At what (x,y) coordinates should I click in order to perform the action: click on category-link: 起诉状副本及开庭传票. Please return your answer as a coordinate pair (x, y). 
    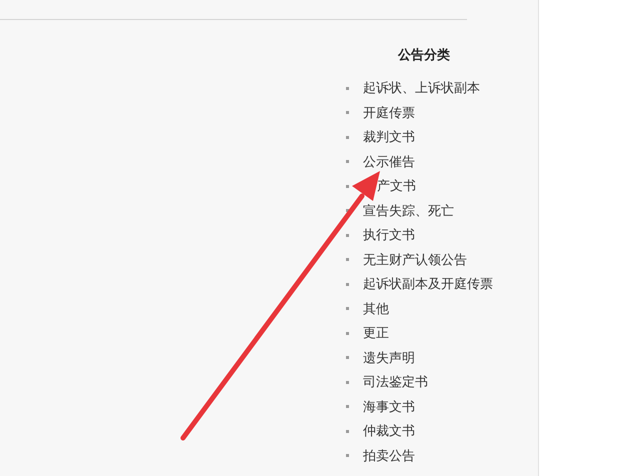
    Looking at the image, I should click on (428, 284).